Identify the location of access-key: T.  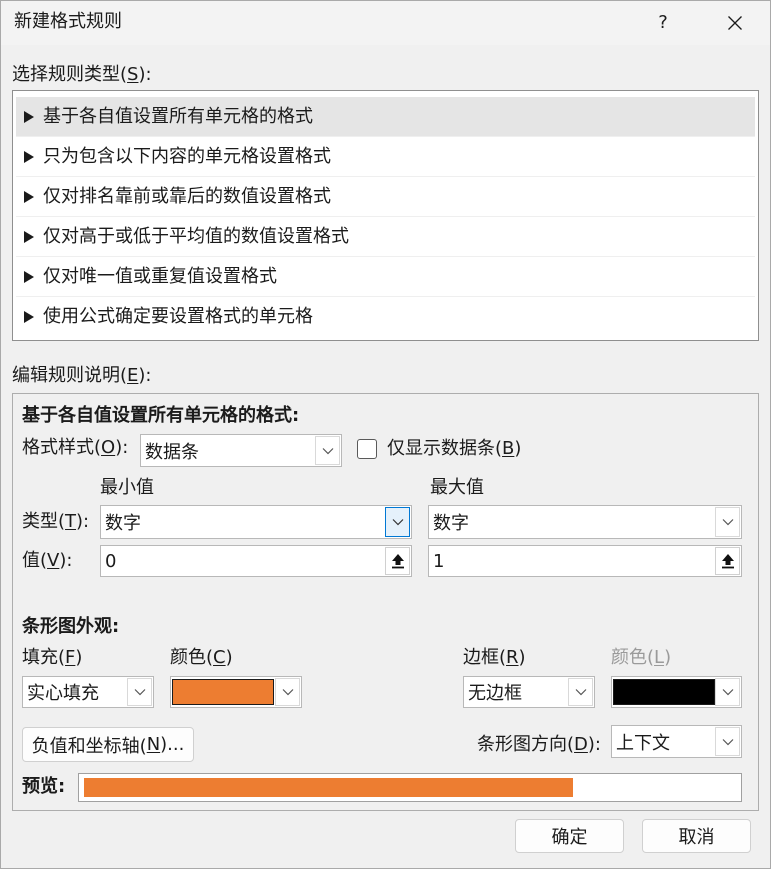
(71, 521).